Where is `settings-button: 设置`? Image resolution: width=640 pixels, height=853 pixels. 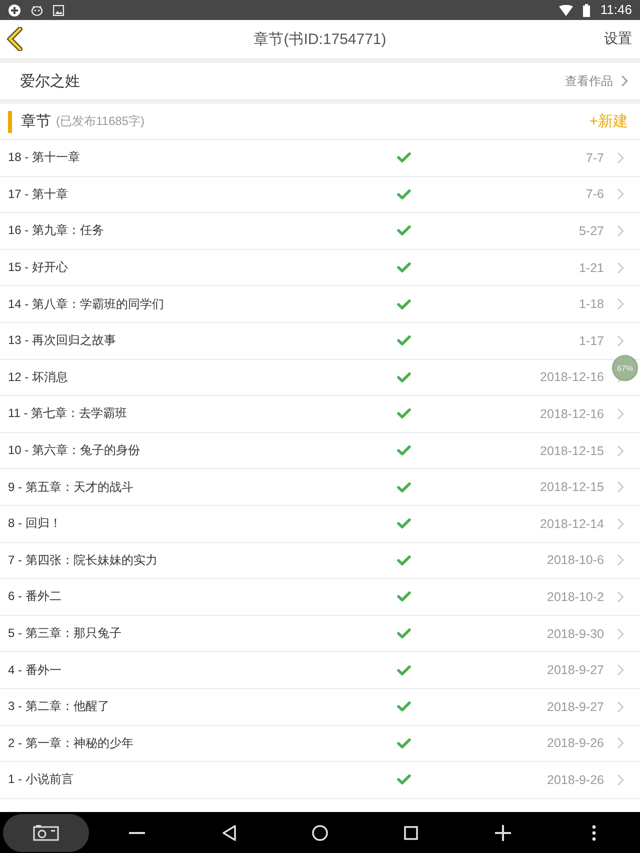
settings-button: 设置 is located at coordinates (618, 39).